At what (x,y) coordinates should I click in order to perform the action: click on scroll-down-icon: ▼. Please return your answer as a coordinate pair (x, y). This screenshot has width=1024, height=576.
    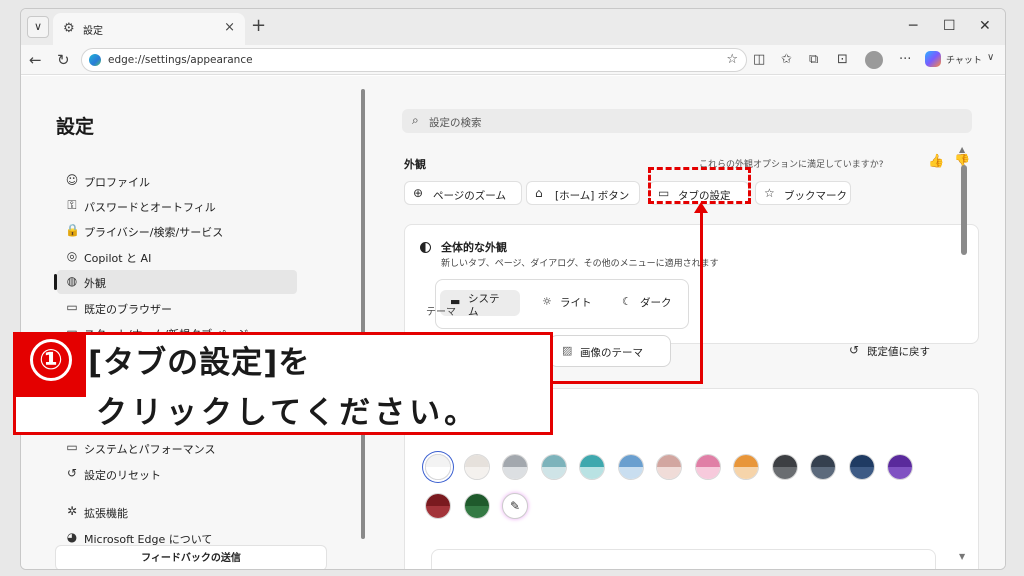
    Looking at the image, I should click on (962, 556).